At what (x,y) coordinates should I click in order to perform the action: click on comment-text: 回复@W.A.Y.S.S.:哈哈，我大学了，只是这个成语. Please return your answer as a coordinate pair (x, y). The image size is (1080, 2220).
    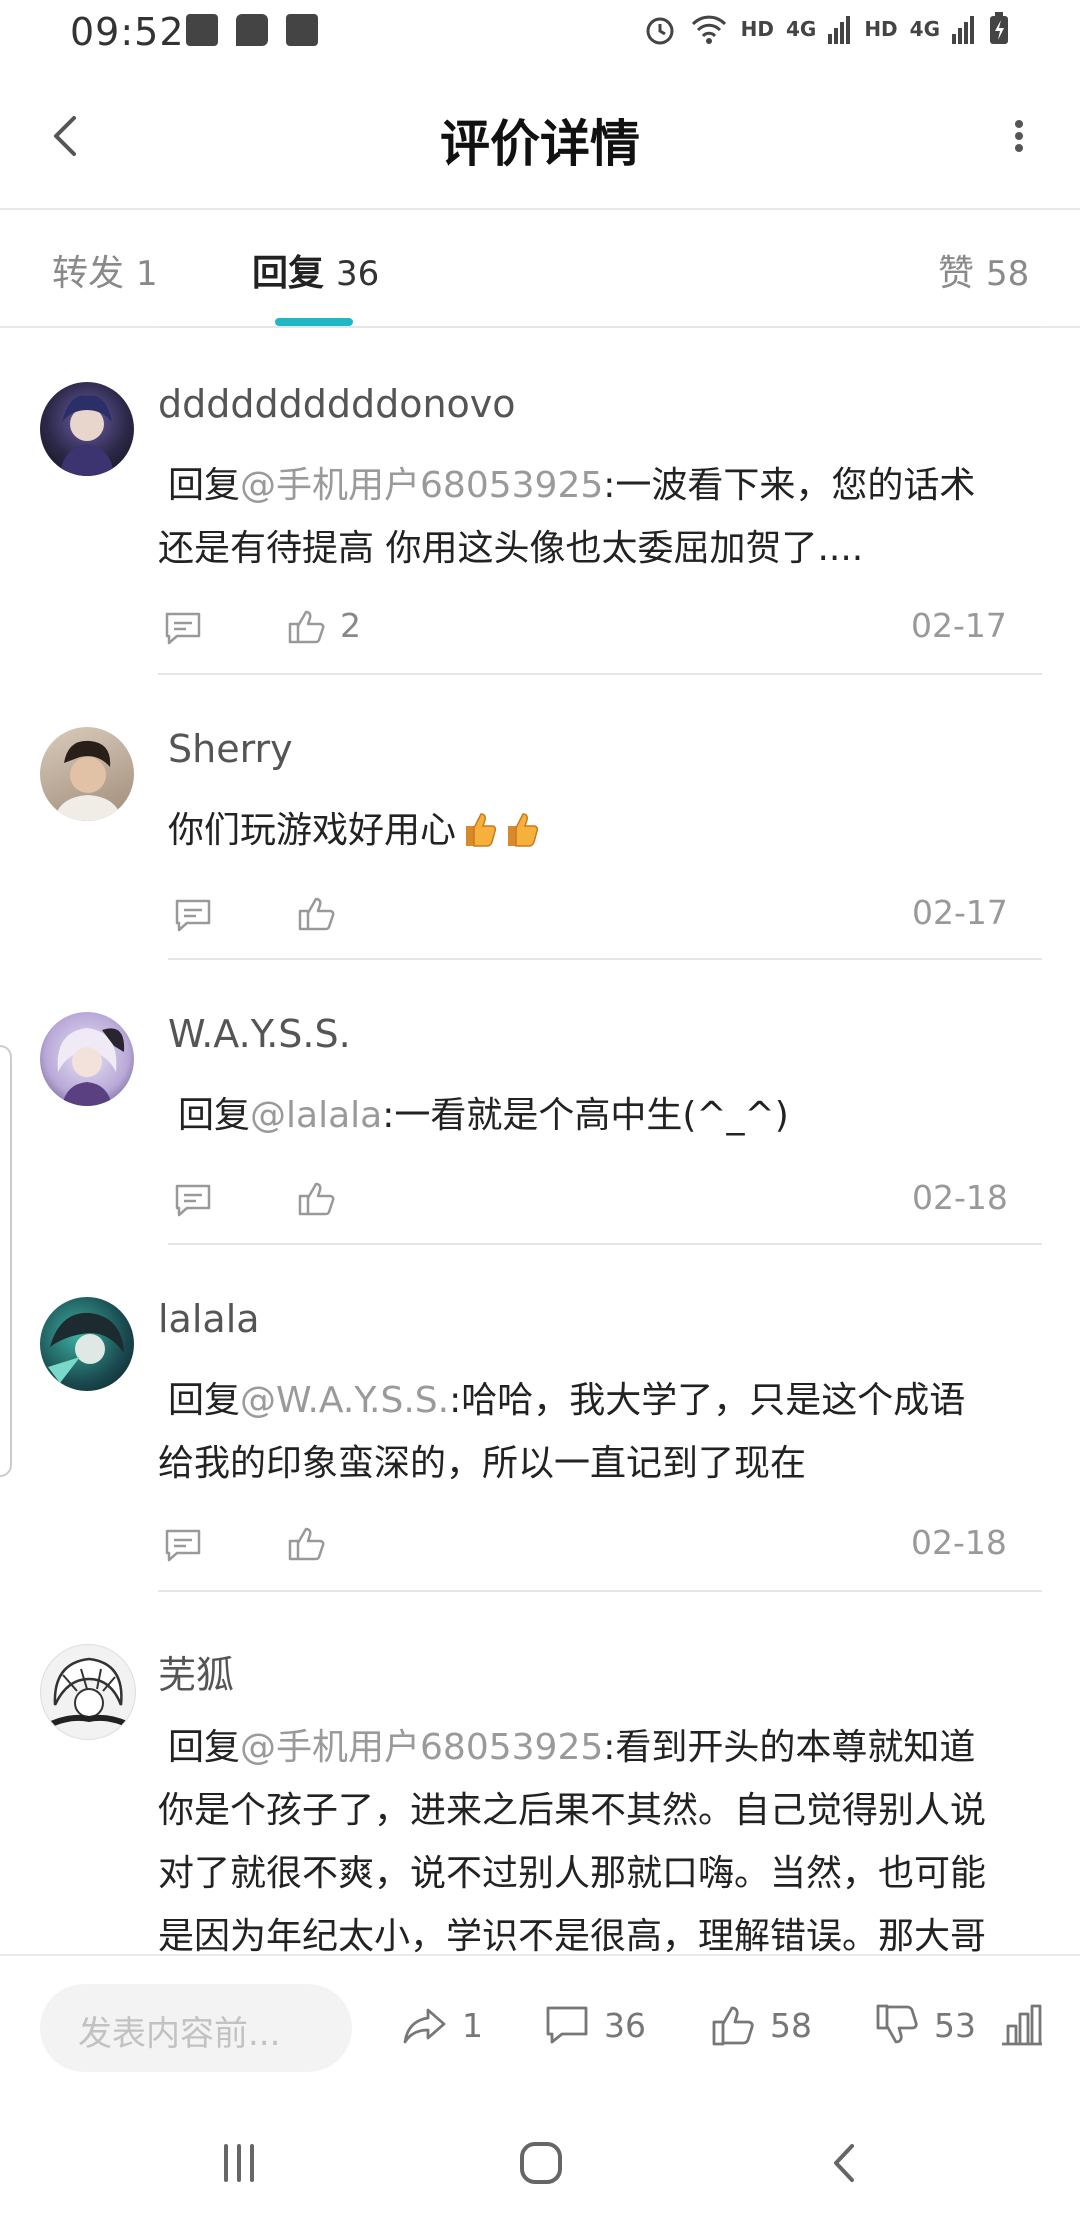
    Looking at the image, I should click on (608, 1400).